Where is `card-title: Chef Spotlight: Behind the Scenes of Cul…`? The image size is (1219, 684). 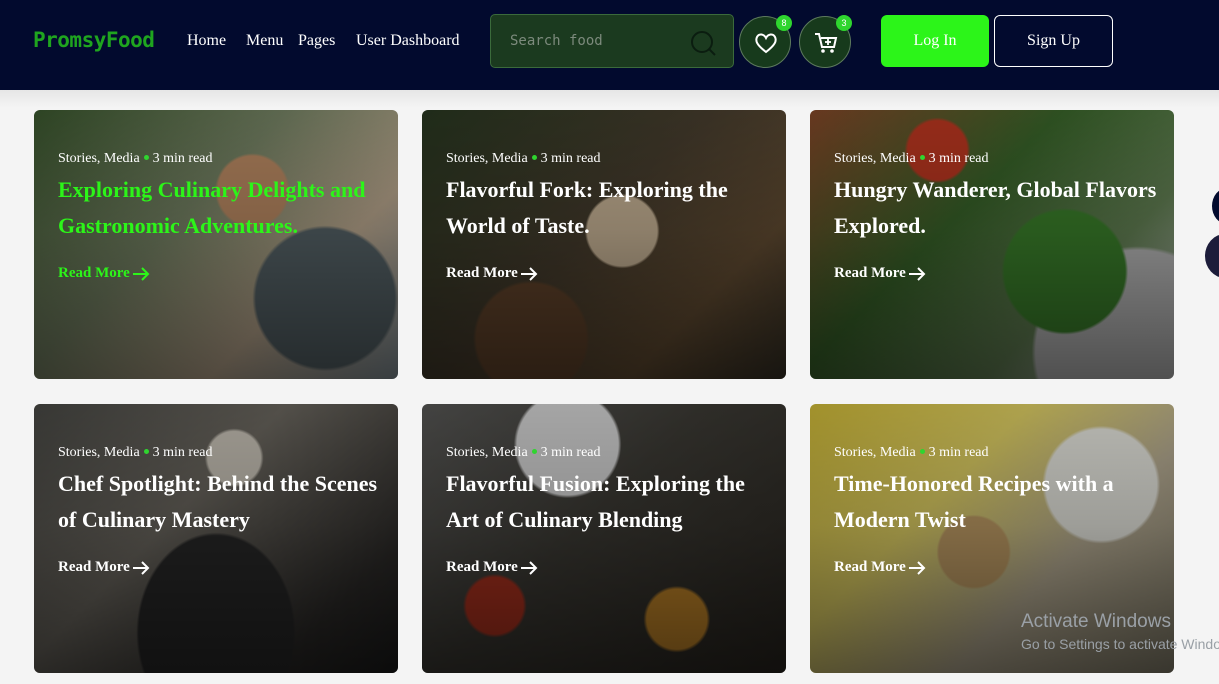
card-title: Chef Spotlight: Behind the Scenes of Cul… is located at coordinates (223, 502).